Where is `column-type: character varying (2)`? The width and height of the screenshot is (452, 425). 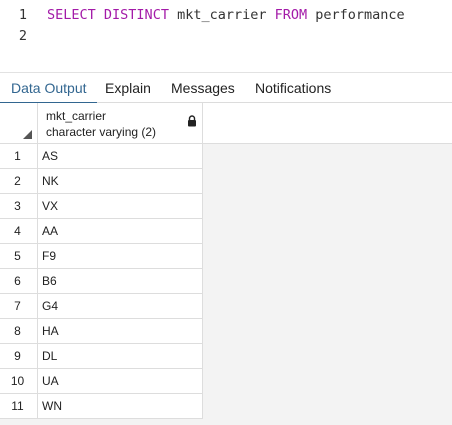
column-type: character varying (2) is located at coordinates (101, 132).